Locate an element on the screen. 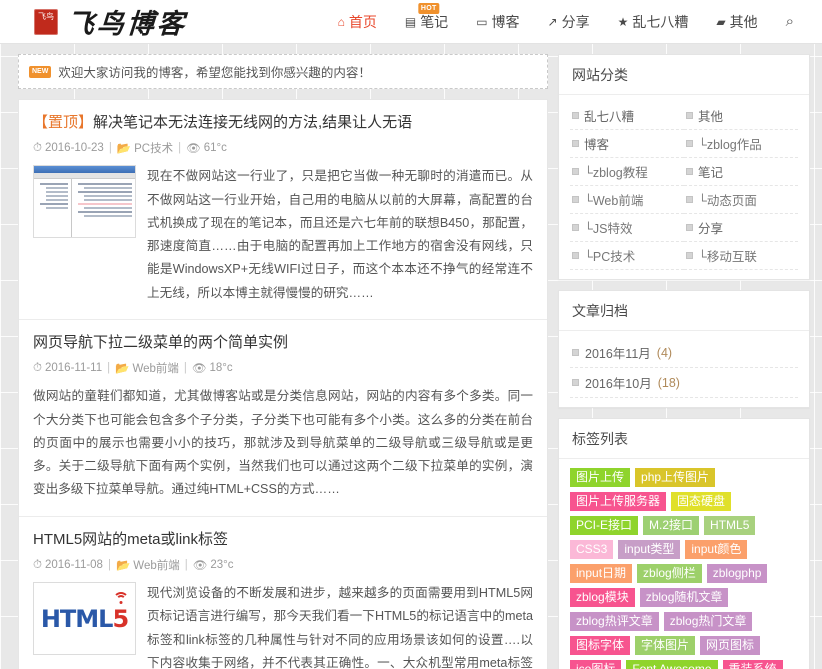  notice-text: 欢迎大家访问我的博客，希望您能找到你感兴趣的内容！ is located at coordinates (214, 73).